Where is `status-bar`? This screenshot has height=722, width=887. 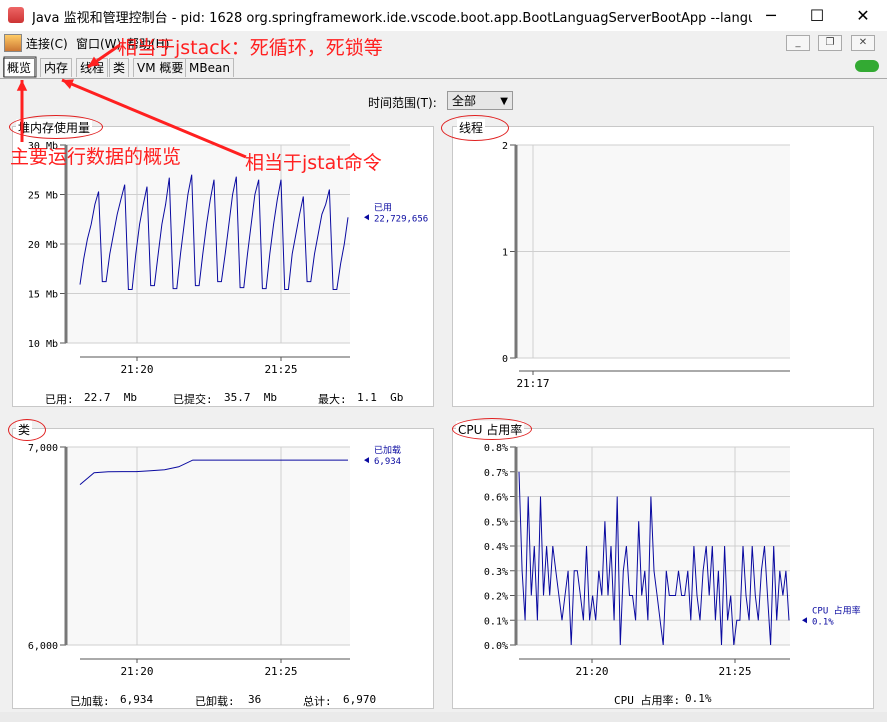 status-bar is located at coordinates (443, 717).